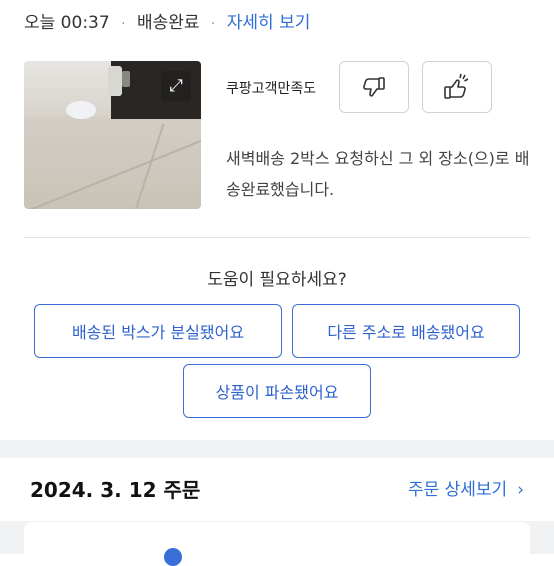 The width and height of the screenshot is (554, 566). What do you see at coordinates (173, 557) in the screenshot?
I see `status-dot-icon` at bounding box center [173, 557].